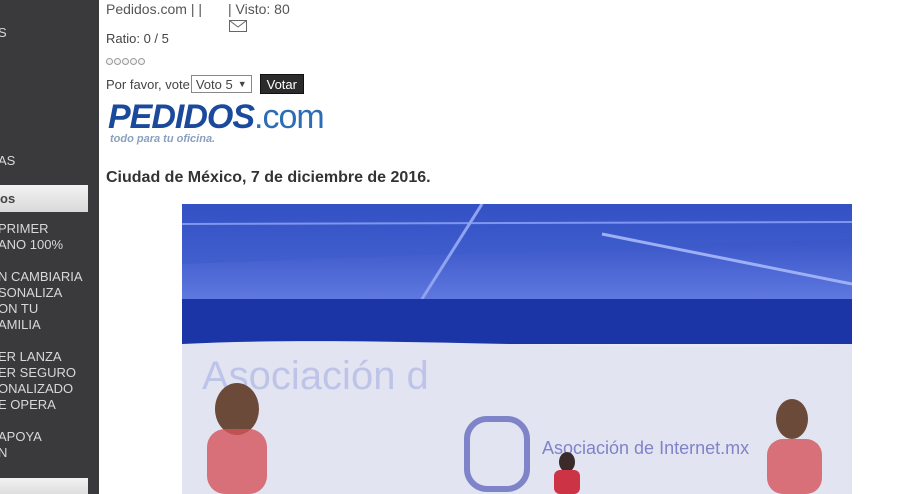 The height and width of the screenshot is (494, 918). What do you see at coordinates (242, 84) in the screenshot?
I see `chevron-down-icon: ▼` at bounding box center [242, 84].